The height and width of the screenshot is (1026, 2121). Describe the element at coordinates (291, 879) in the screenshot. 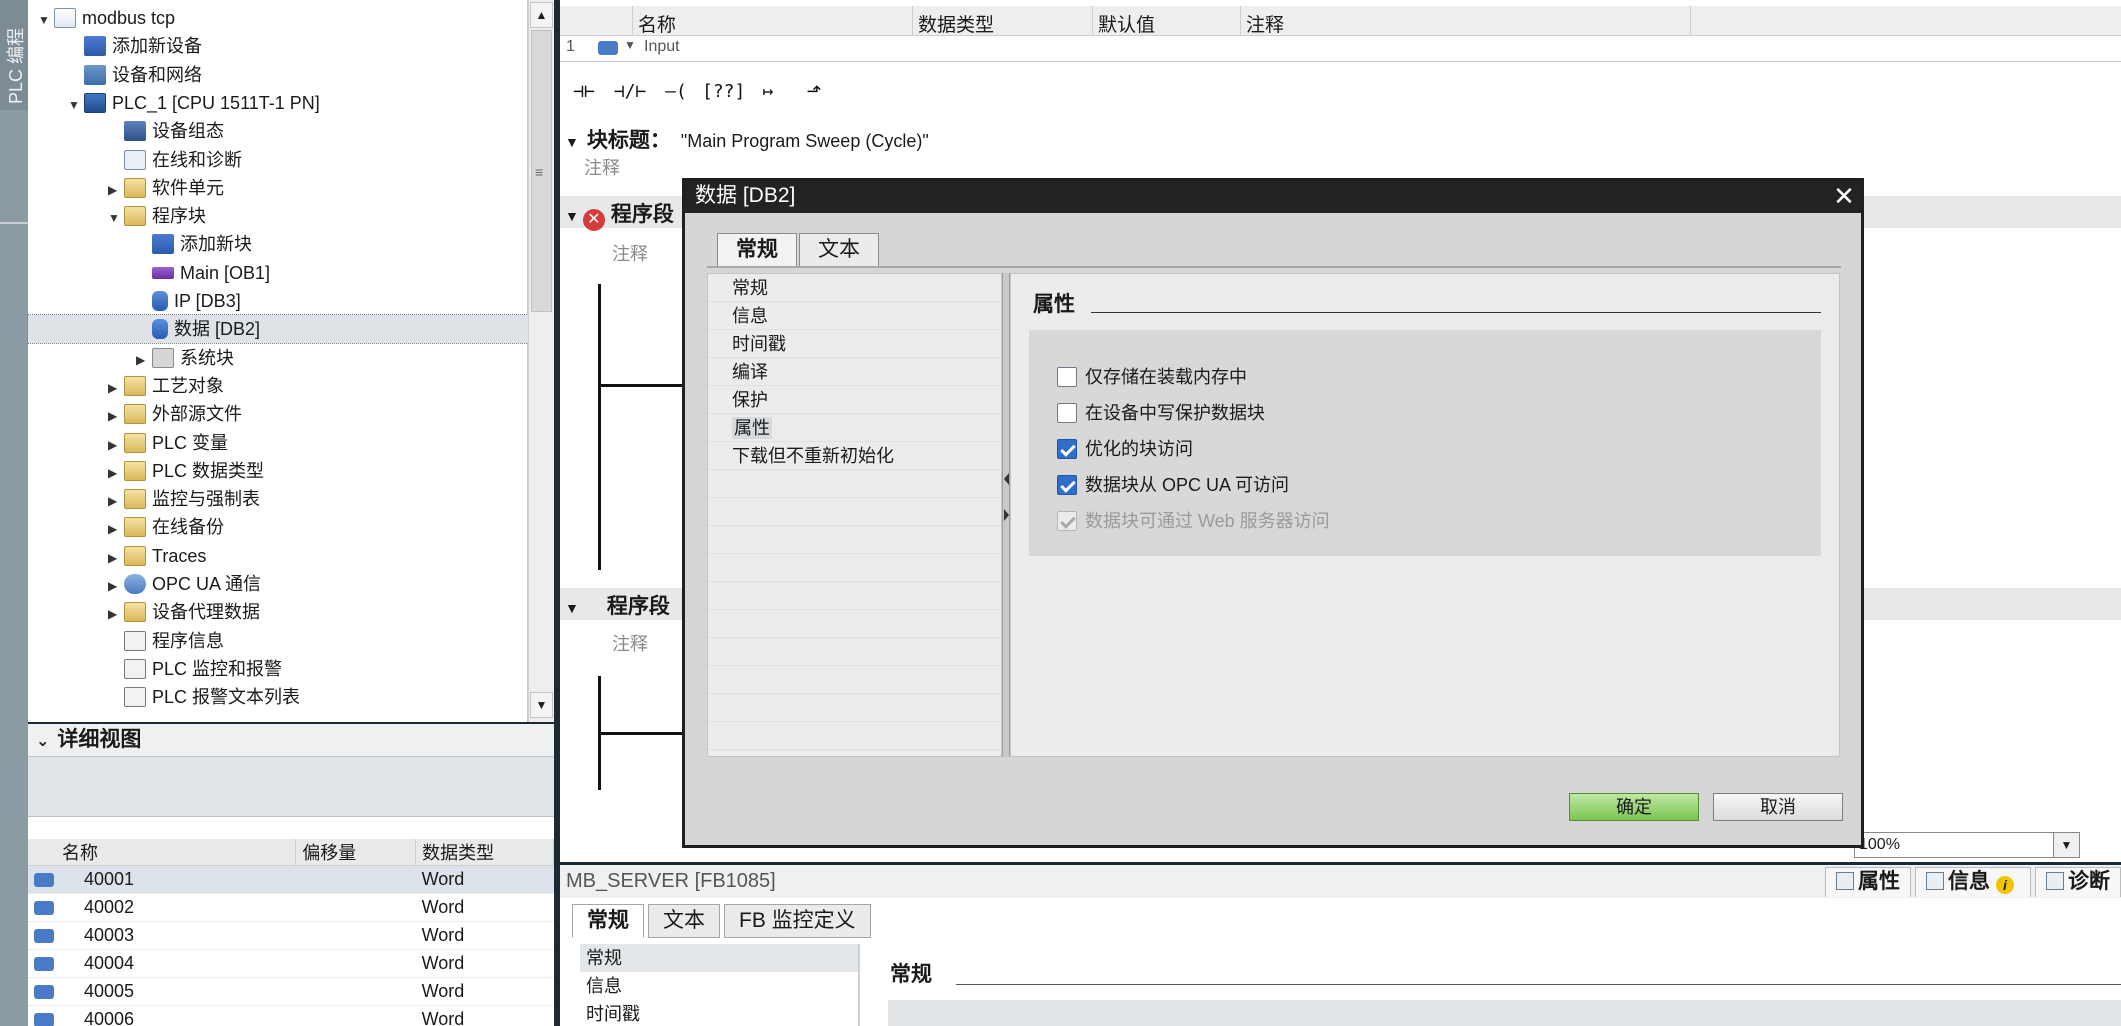

I see `table-row: 40001 Word` at that location.